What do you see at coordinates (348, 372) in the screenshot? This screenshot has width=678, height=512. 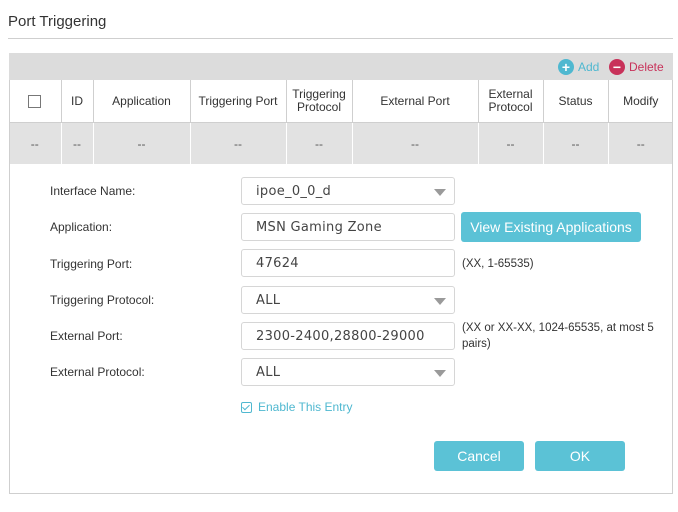 I see `external-protocol-select: ALL` at bounding box center [348, 372].